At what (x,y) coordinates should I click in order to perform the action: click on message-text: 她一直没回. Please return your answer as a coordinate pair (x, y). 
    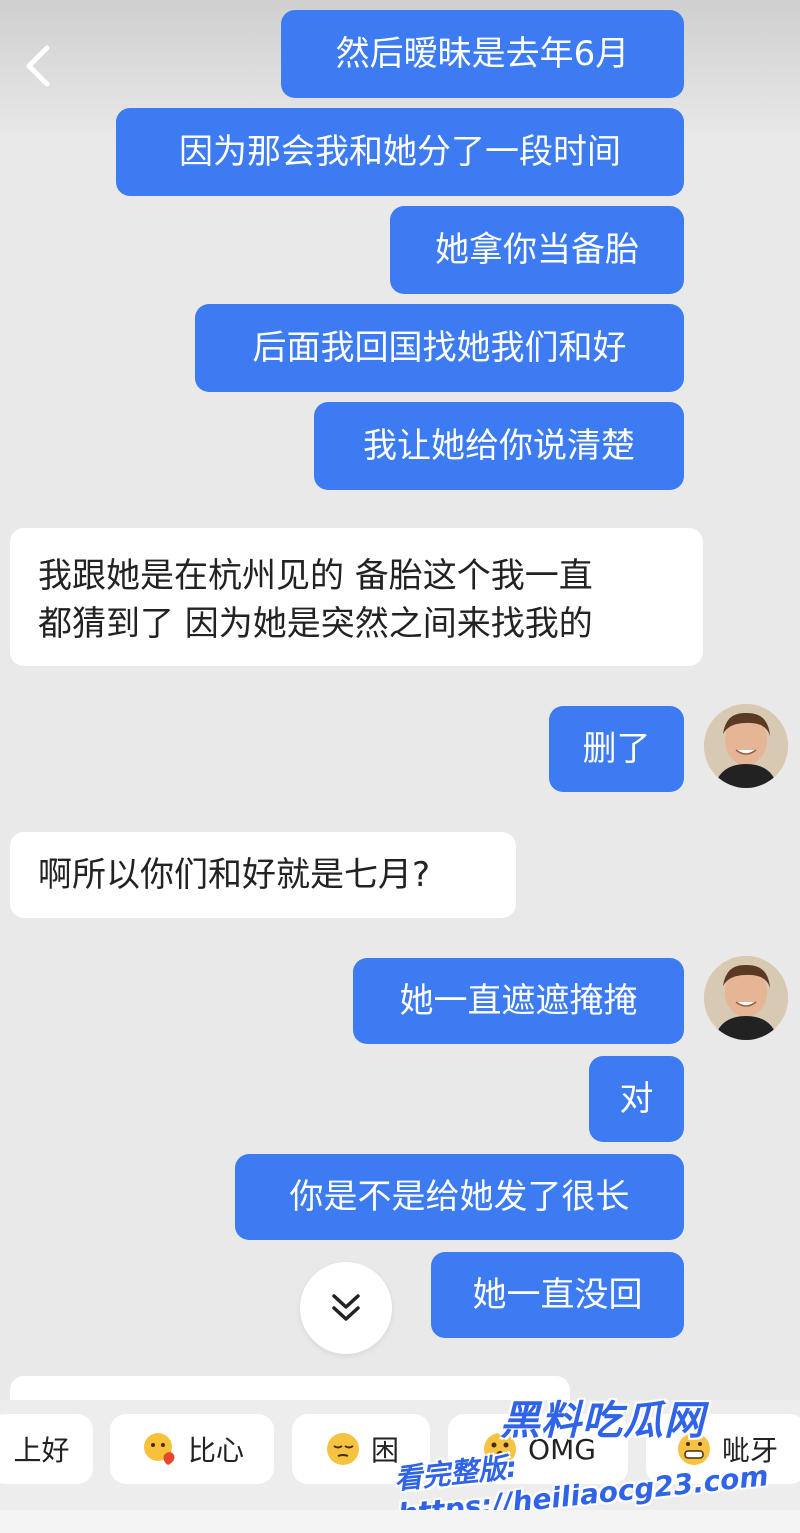
    Looking at the image, I should click on (557, 1295).